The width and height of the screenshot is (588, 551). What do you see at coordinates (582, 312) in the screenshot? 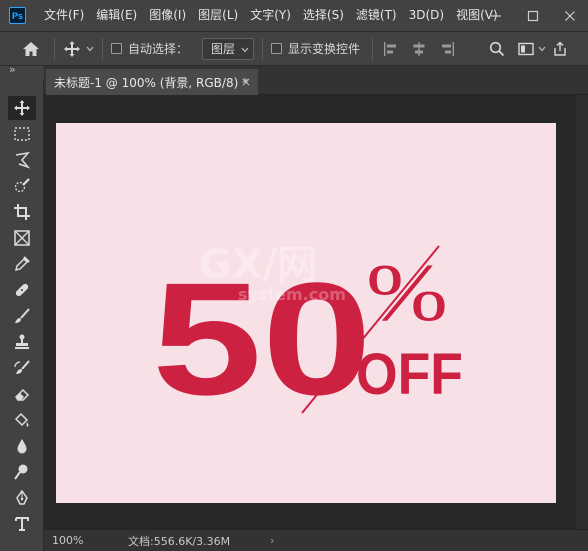
I see `vertical-scrollbar` at bounding box center [582, 312].